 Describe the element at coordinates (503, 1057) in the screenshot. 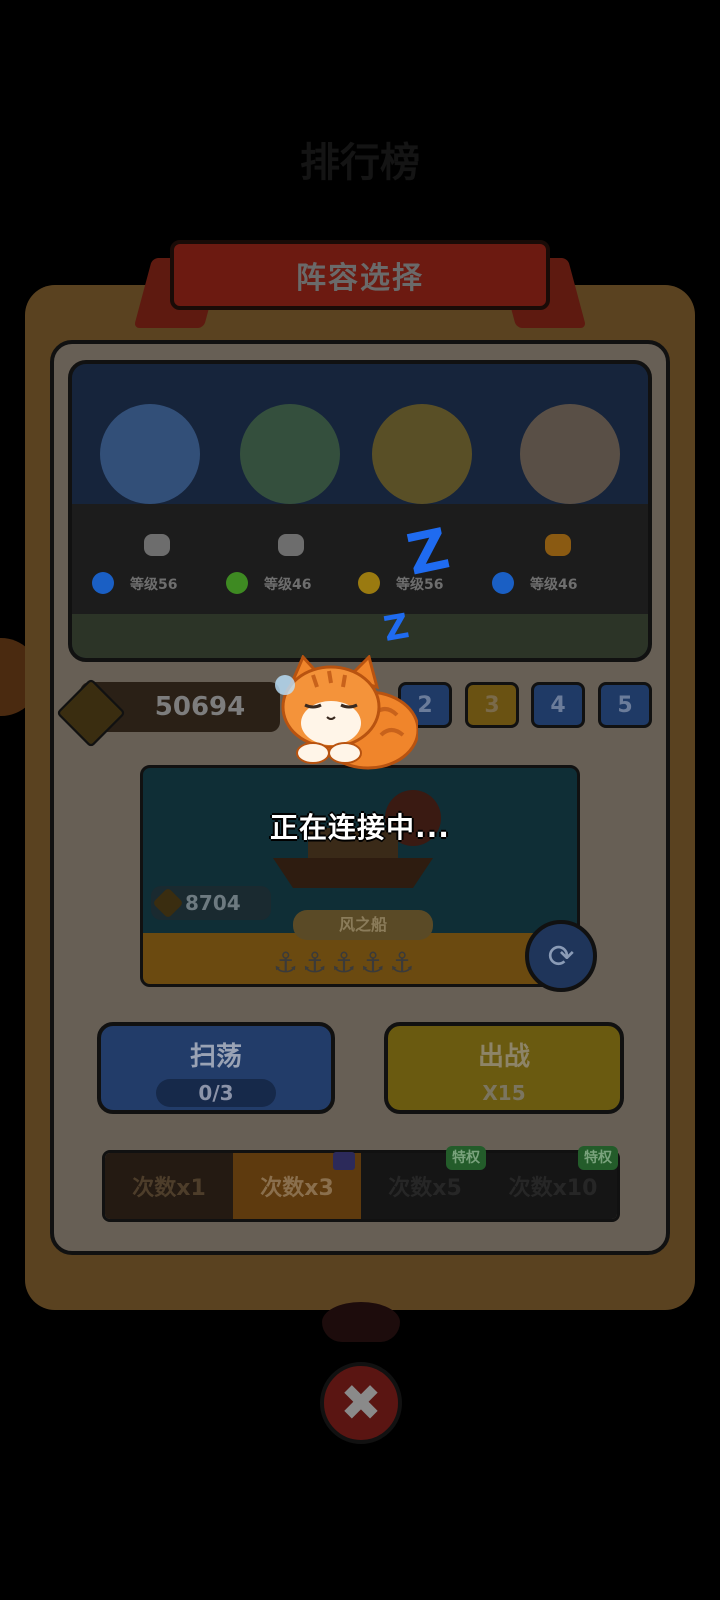

I see `battle-label: 出战` at that location.